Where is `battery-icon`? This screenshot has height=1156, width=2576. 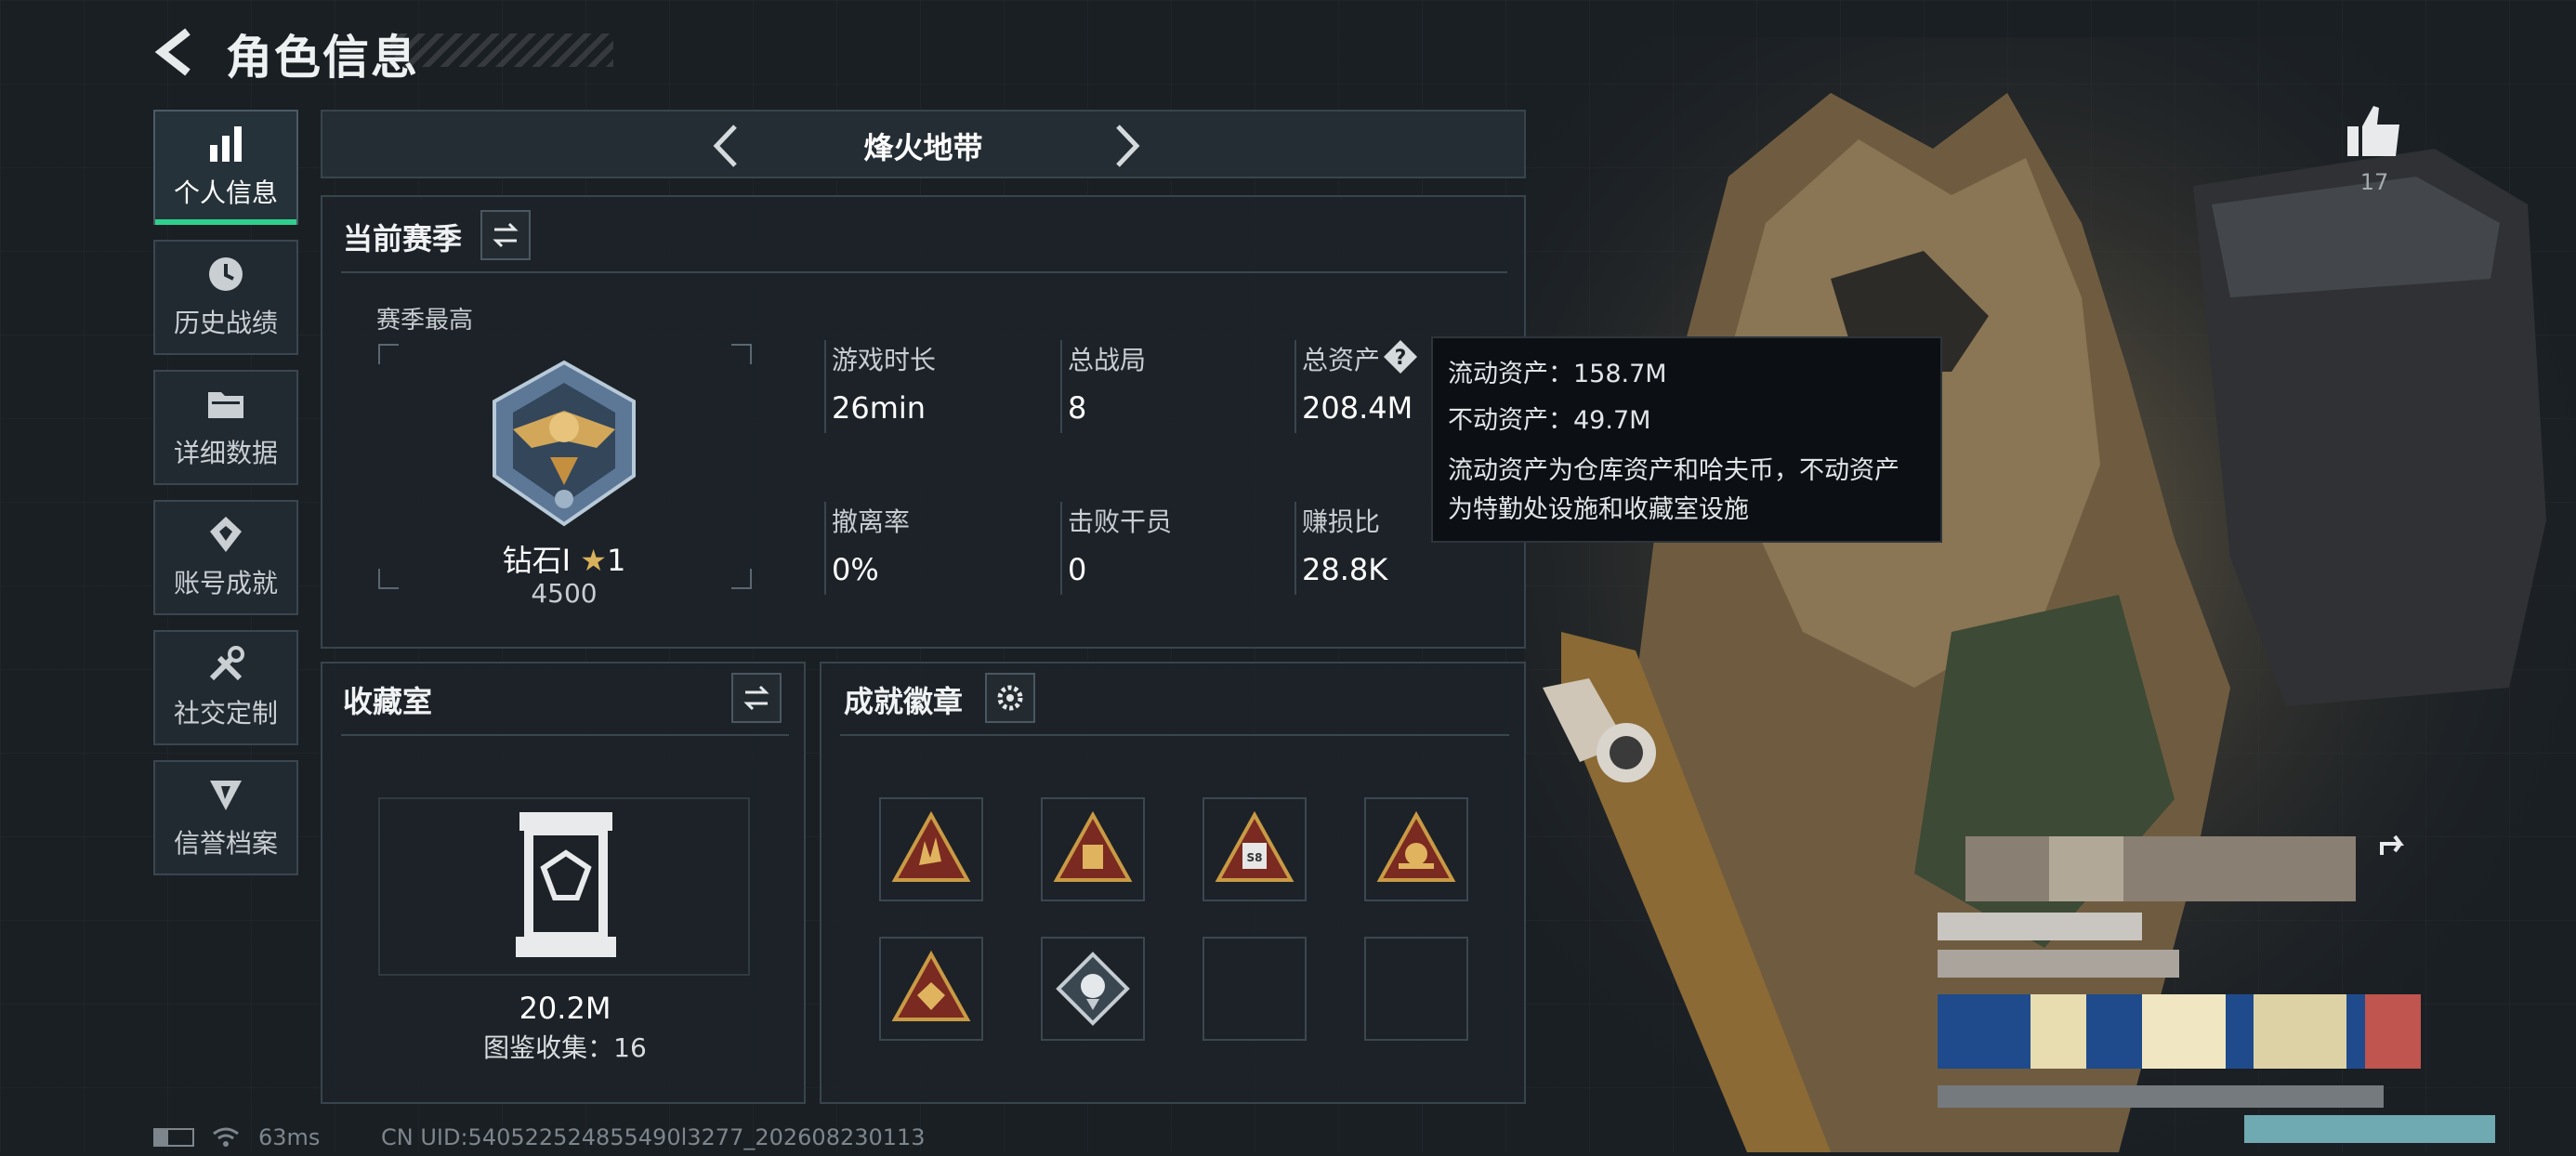 battery-icon is located at coordinates (173, 1137).